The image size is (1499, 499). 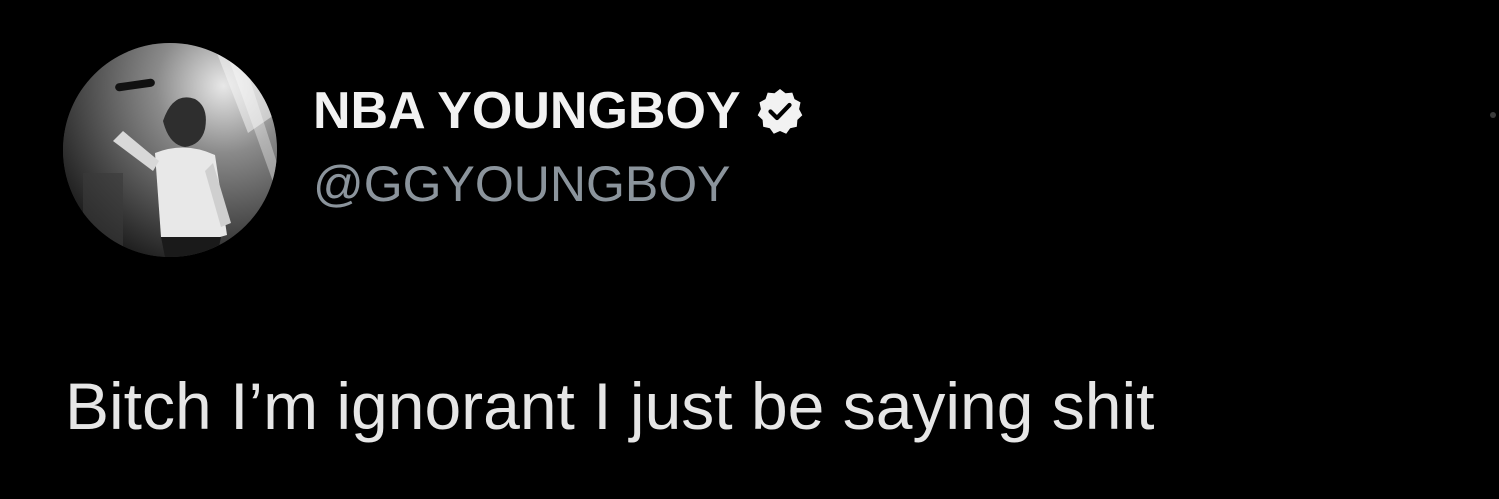 What do you see at coordinates (527, 111) in the screenshot?
I see `display-name: NBA YOUNGBOY` at bounding box center [527, 111].